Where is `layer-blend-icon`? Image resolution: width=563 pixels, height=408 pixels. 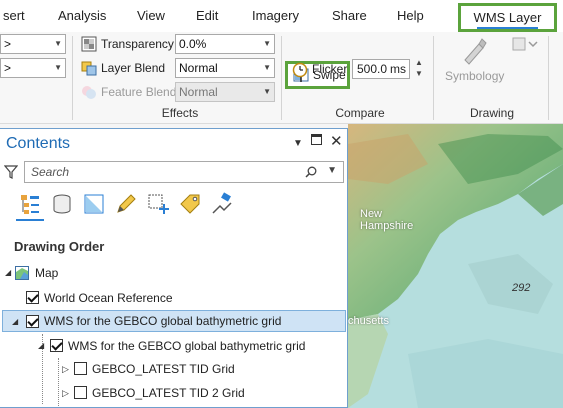
layer-blend-icon is located at coordinates (89, 68).